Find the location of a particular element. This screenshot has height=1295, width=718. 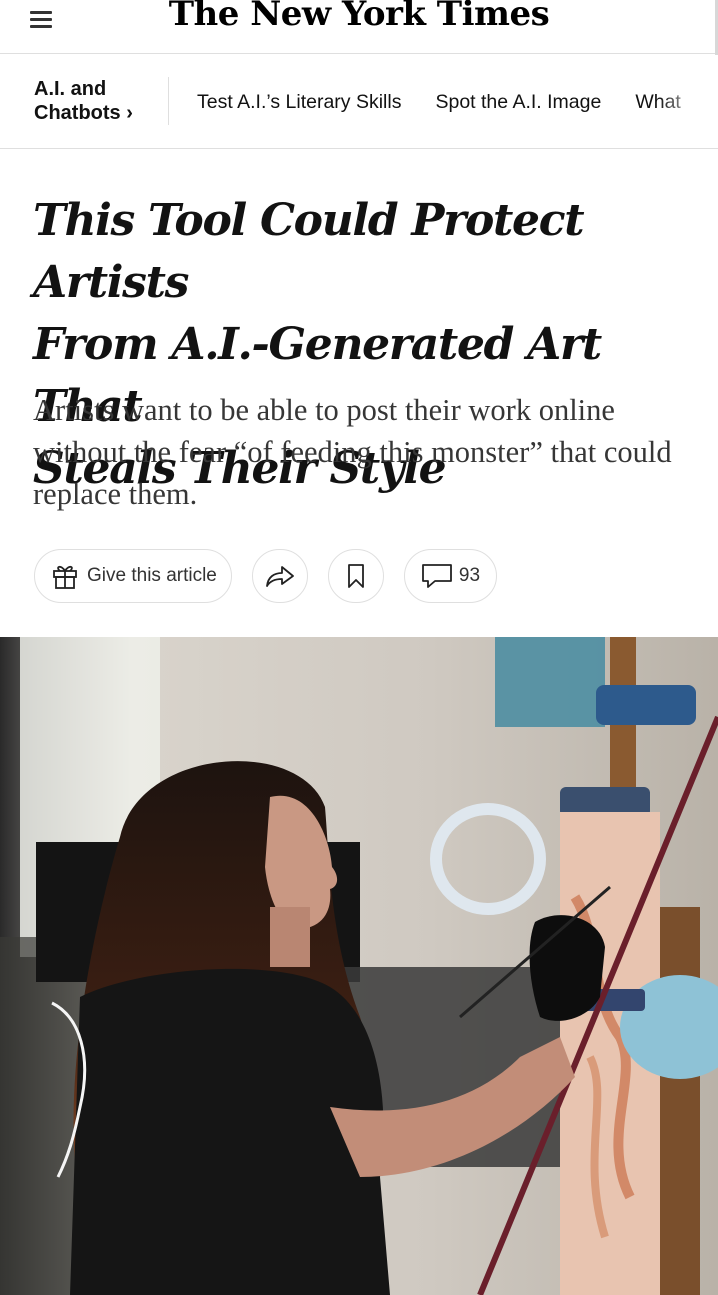

nav-link-spot-ai-image: Spot the A.I. Image is located at coordinates (518, 102).